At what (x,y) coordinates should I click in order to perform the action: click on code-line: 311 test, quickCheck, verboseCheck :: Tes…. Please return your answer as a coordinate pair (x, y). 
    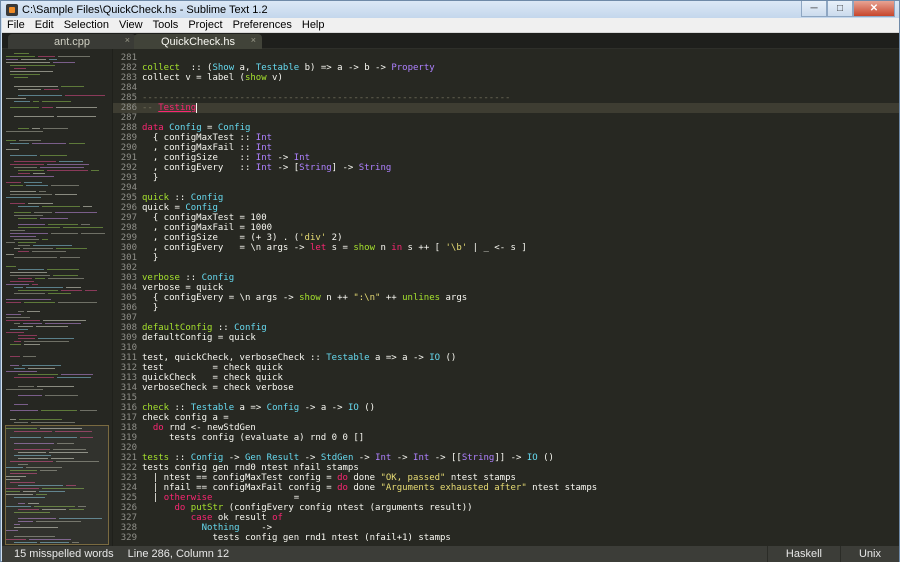
    Looking at the image, I should click on (506, 358).